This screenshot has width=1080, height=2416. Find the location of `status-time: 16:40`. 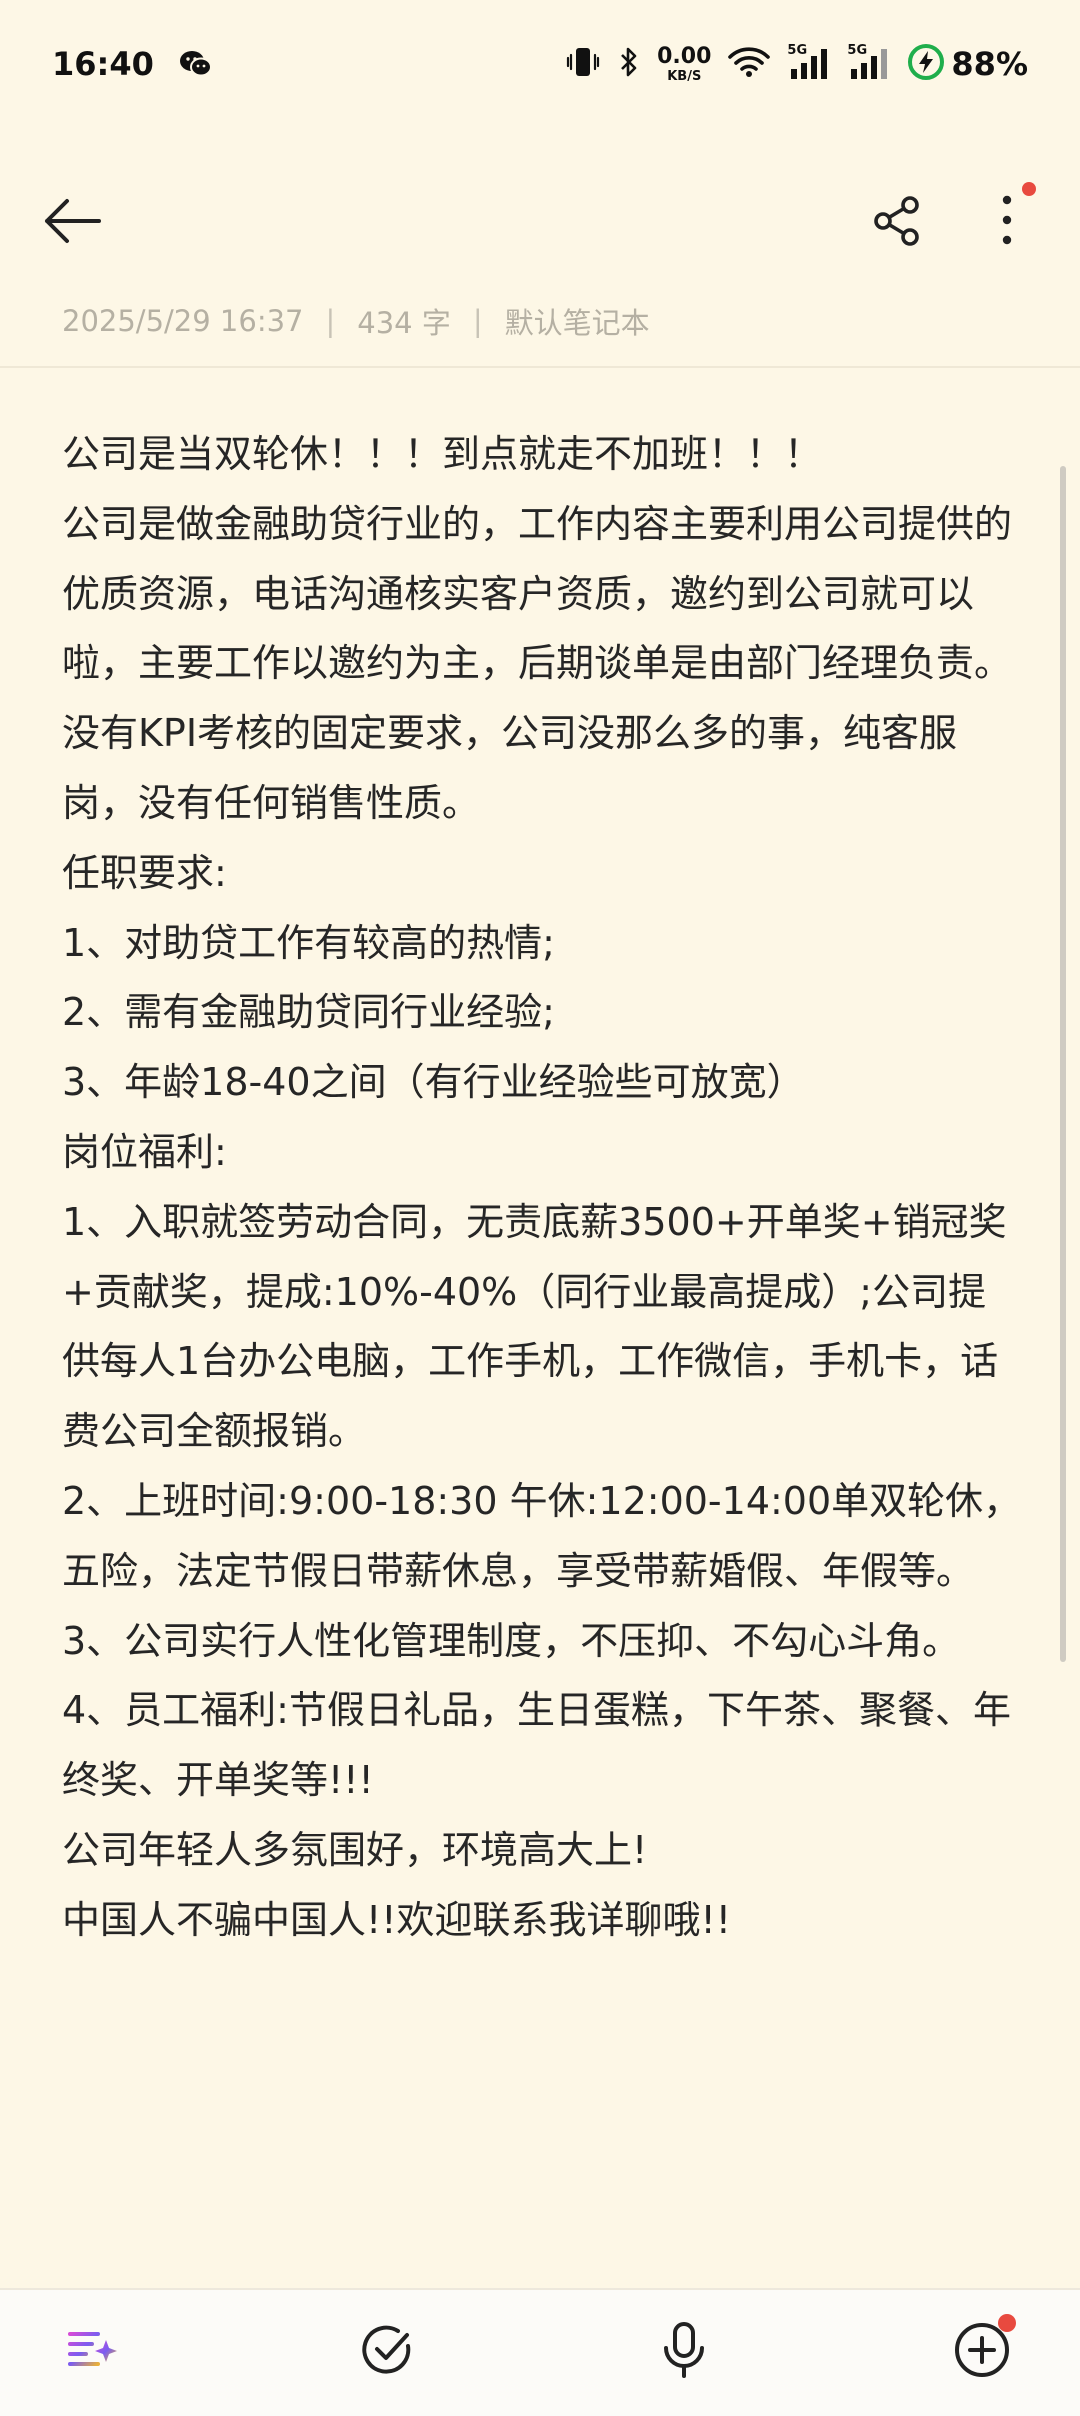

status-time: 16:40 is located at coordinates (103, 64).